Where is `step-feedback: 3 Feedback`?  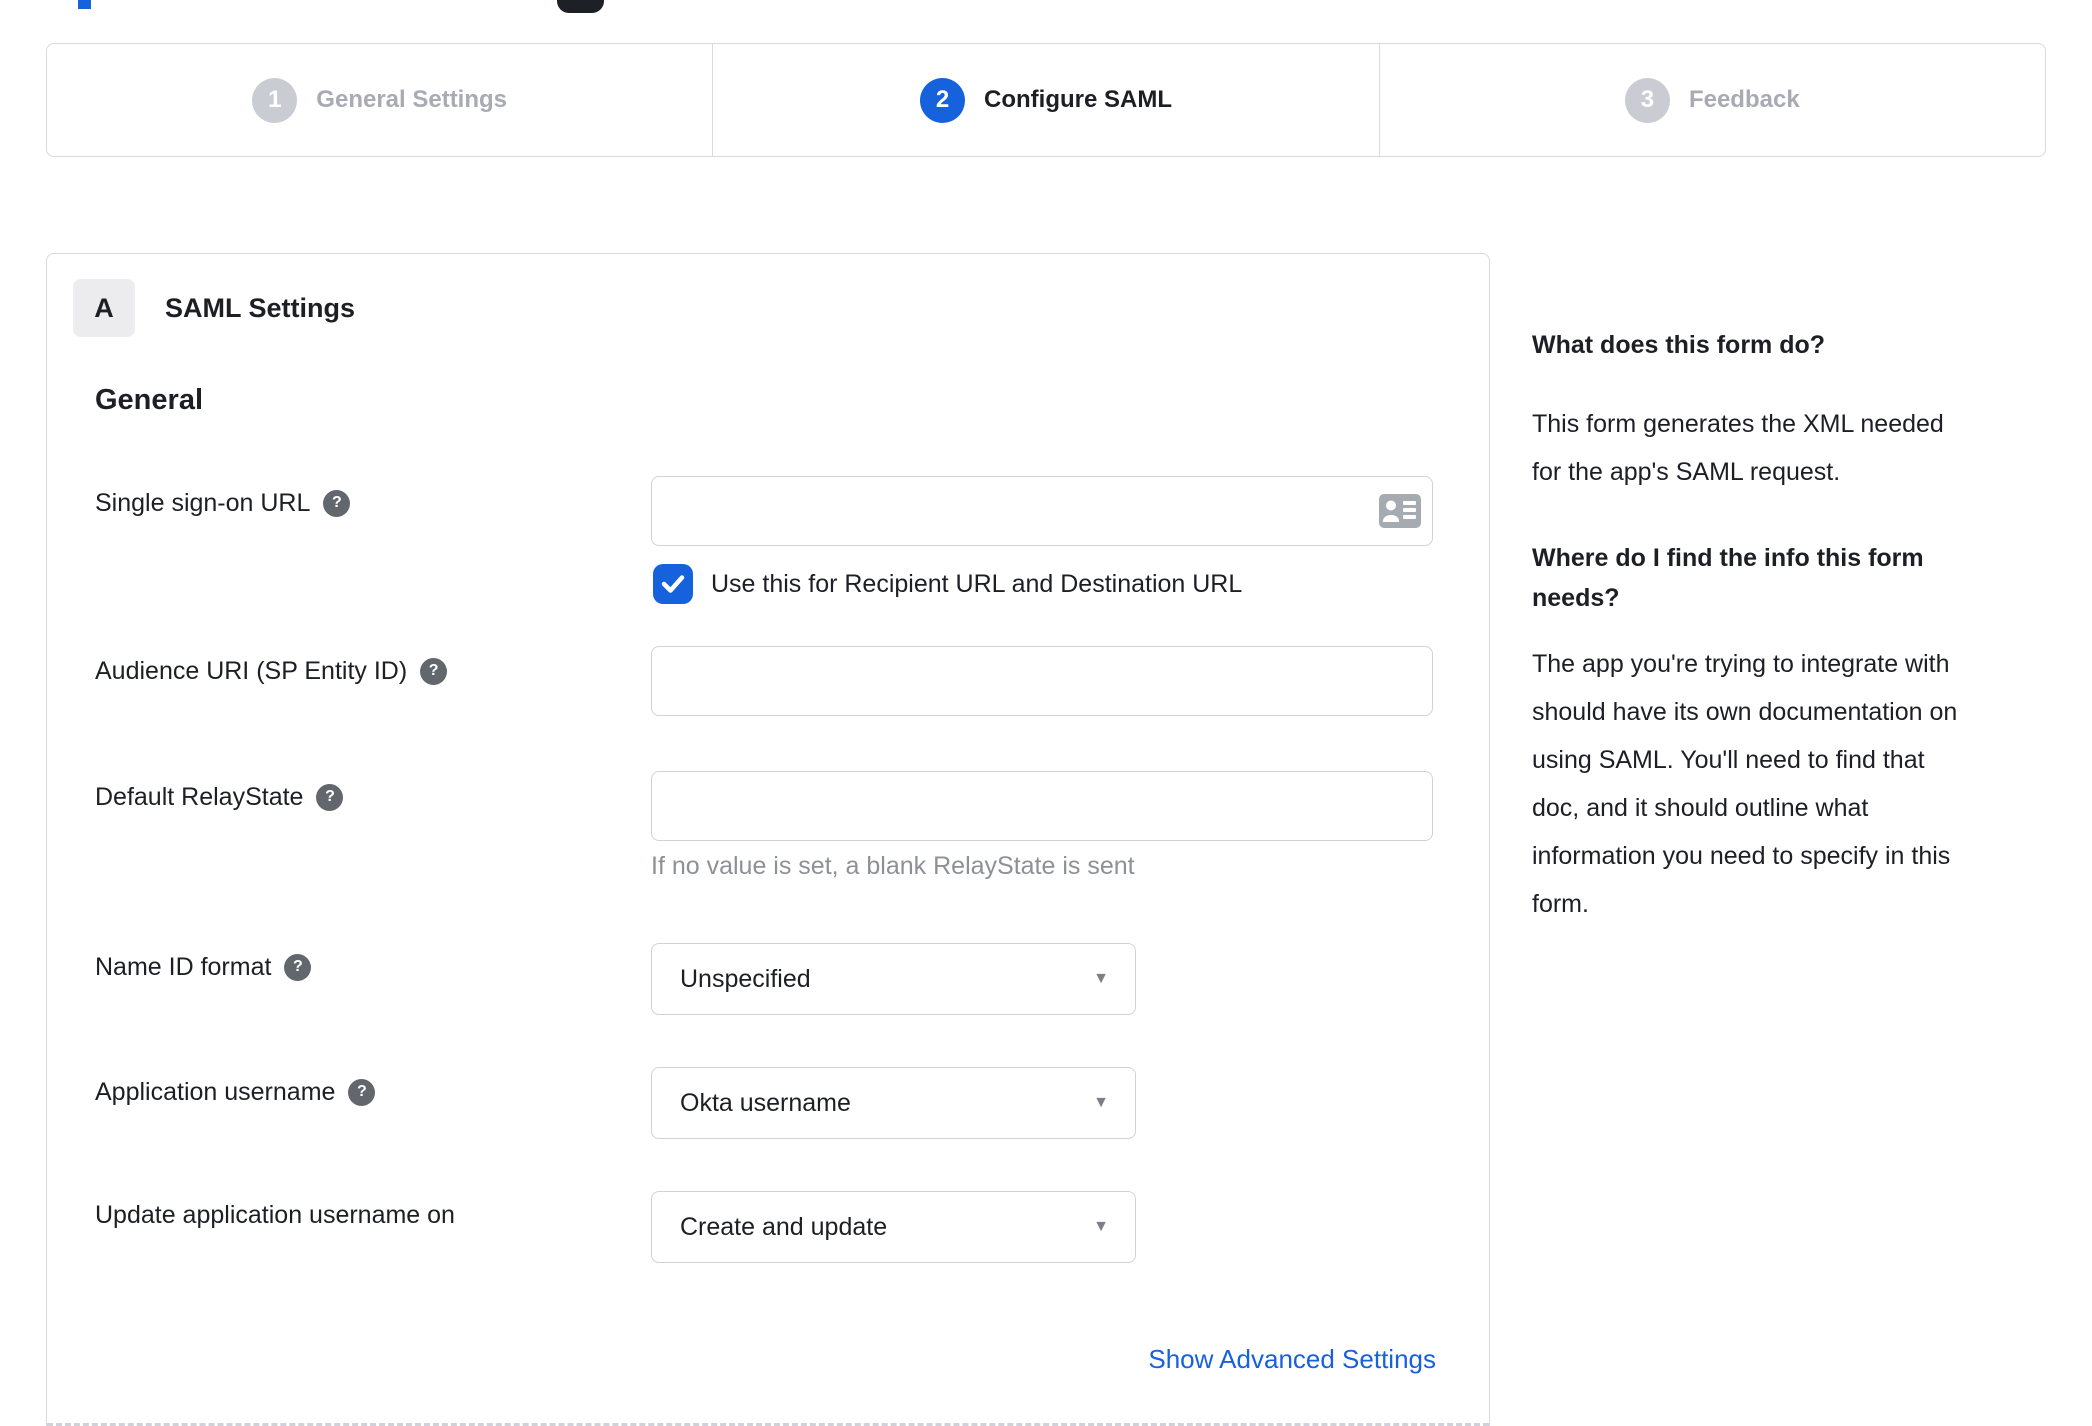
step-feedback: 3 Feedback is located at coordinates (1712, 100).